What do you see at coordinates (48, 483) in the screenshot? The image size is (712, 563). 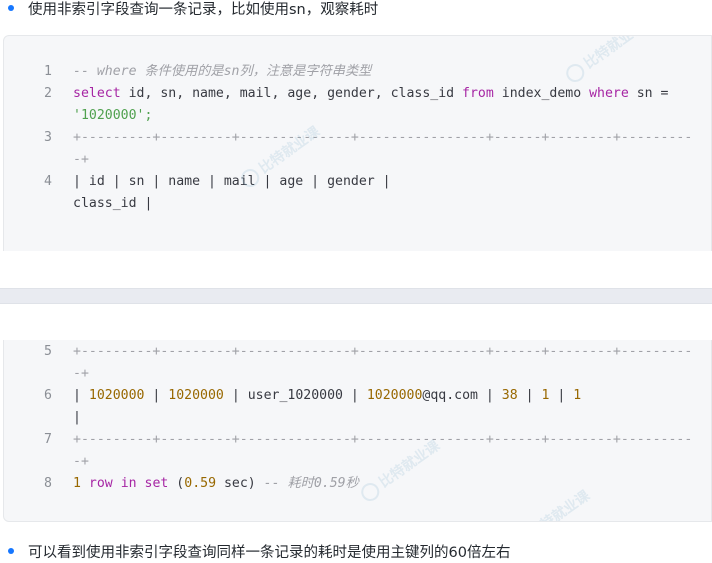 I see `line-number: 8` at bounding box center [48, 483].